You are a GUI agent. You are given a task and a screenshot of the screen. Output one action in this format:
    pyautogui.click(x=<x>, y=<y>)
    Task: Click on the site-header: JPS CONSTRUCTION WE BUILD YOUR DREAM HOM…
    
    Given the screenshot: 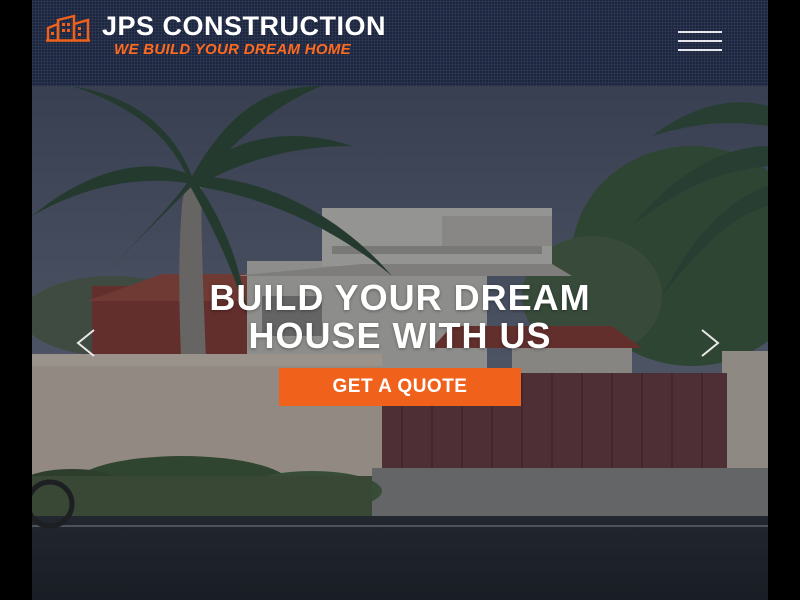 What is the action you would take?
    pyautogui.click(x=400, y=43)
    